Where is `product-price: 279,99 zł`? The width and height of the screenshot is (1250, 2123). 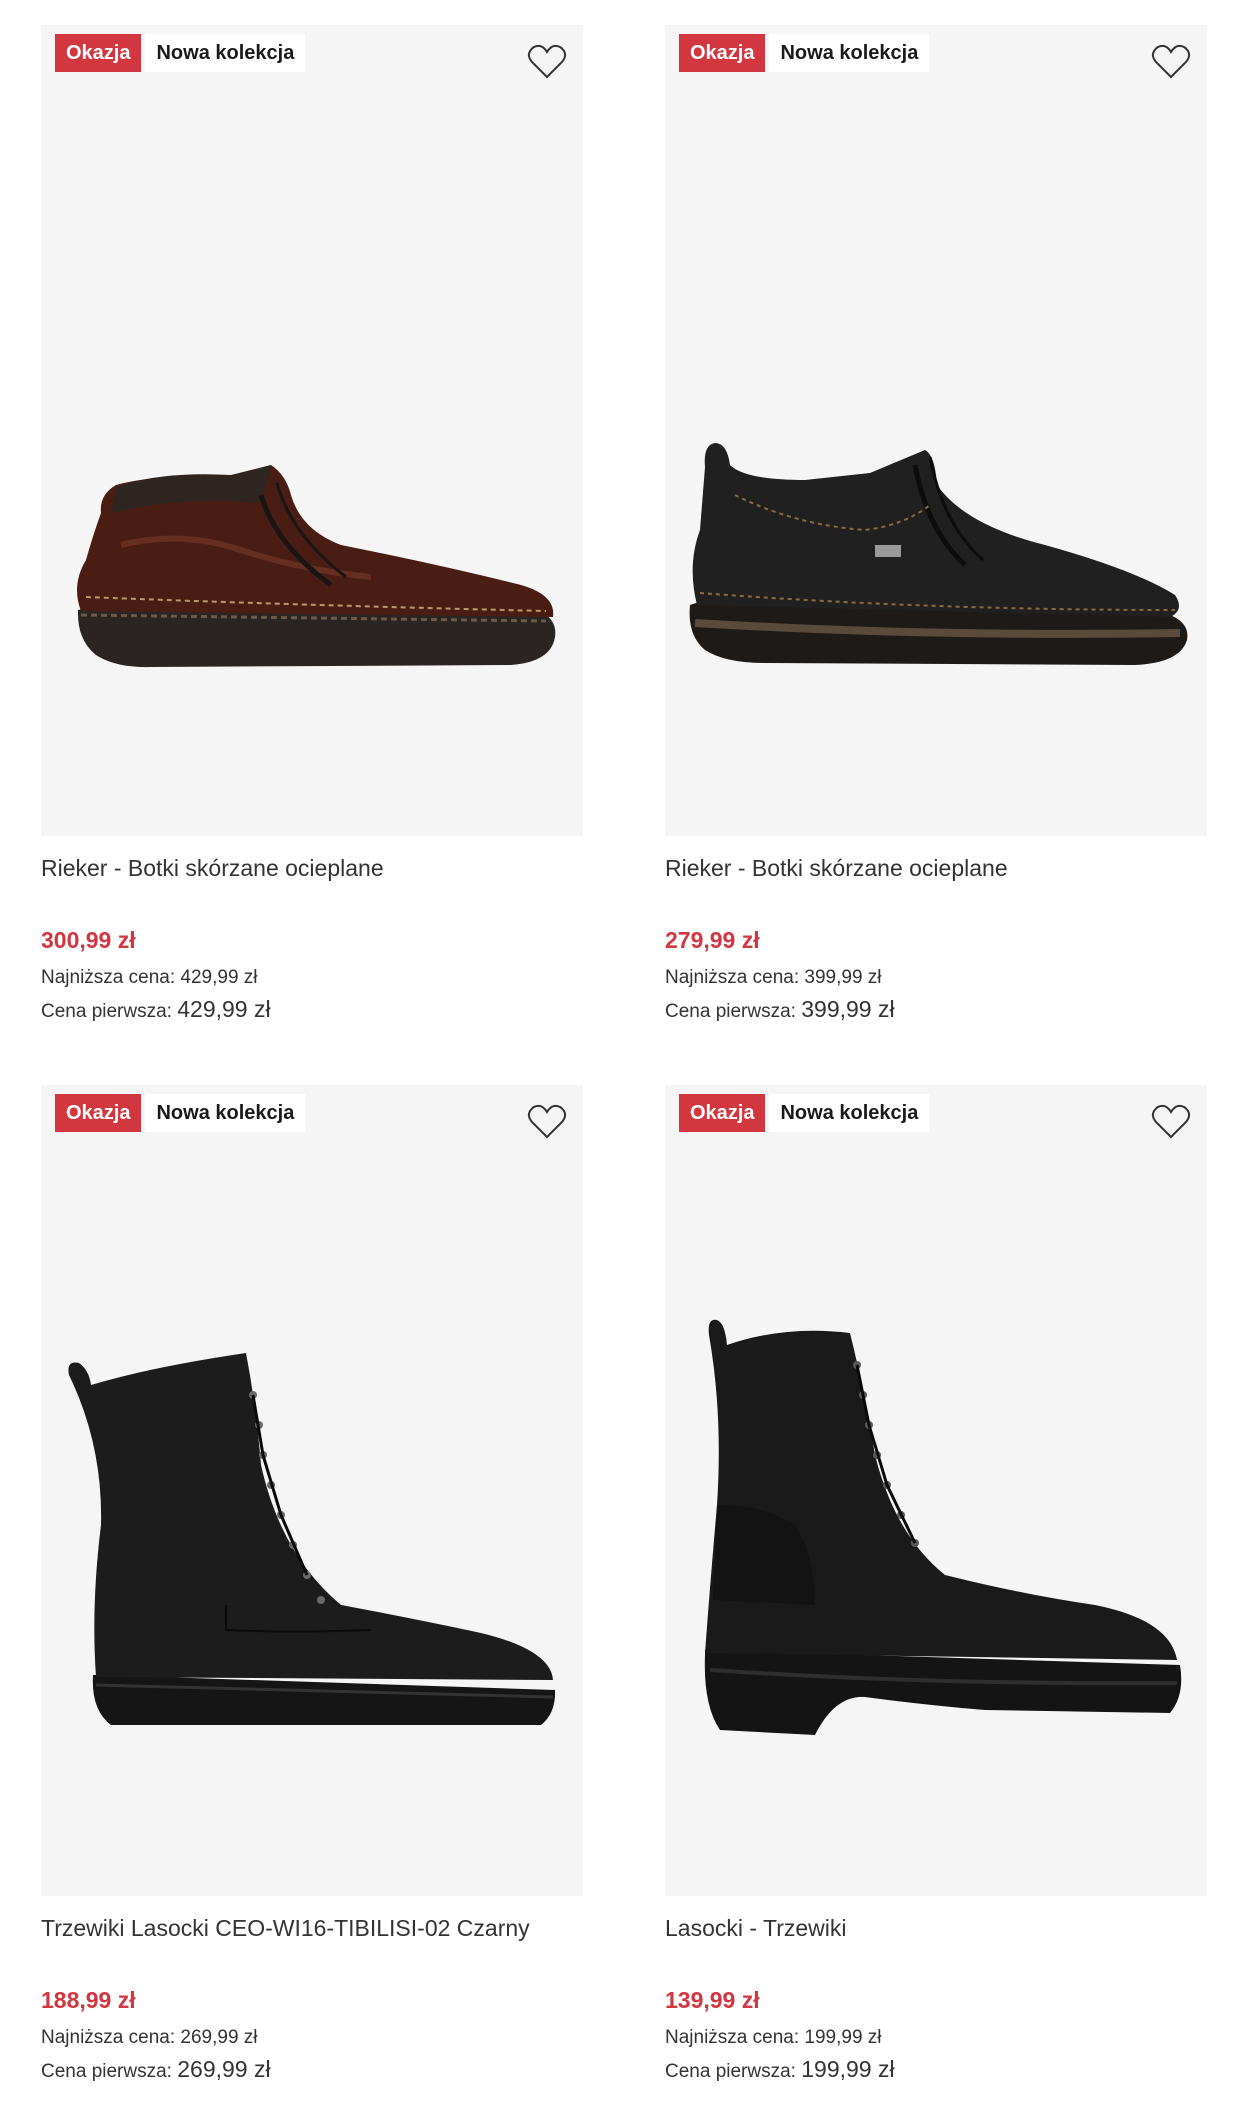
product-price: 279,99 zł is located at coordinates (712, 940).